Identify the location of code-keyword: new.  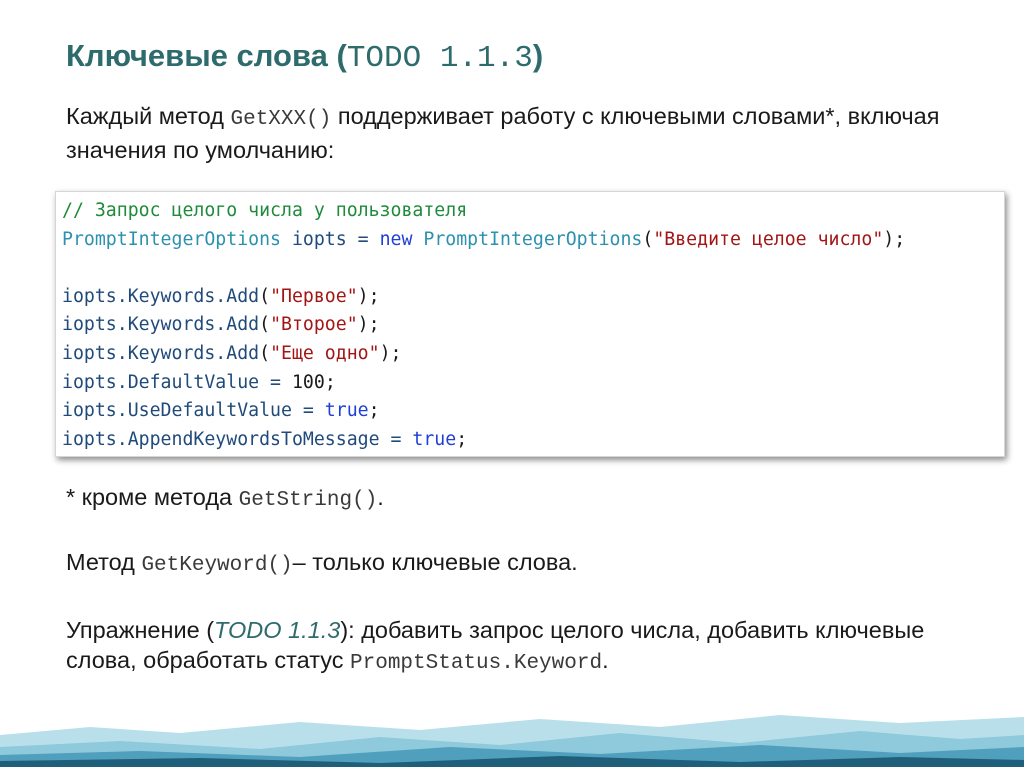
(396, 239).